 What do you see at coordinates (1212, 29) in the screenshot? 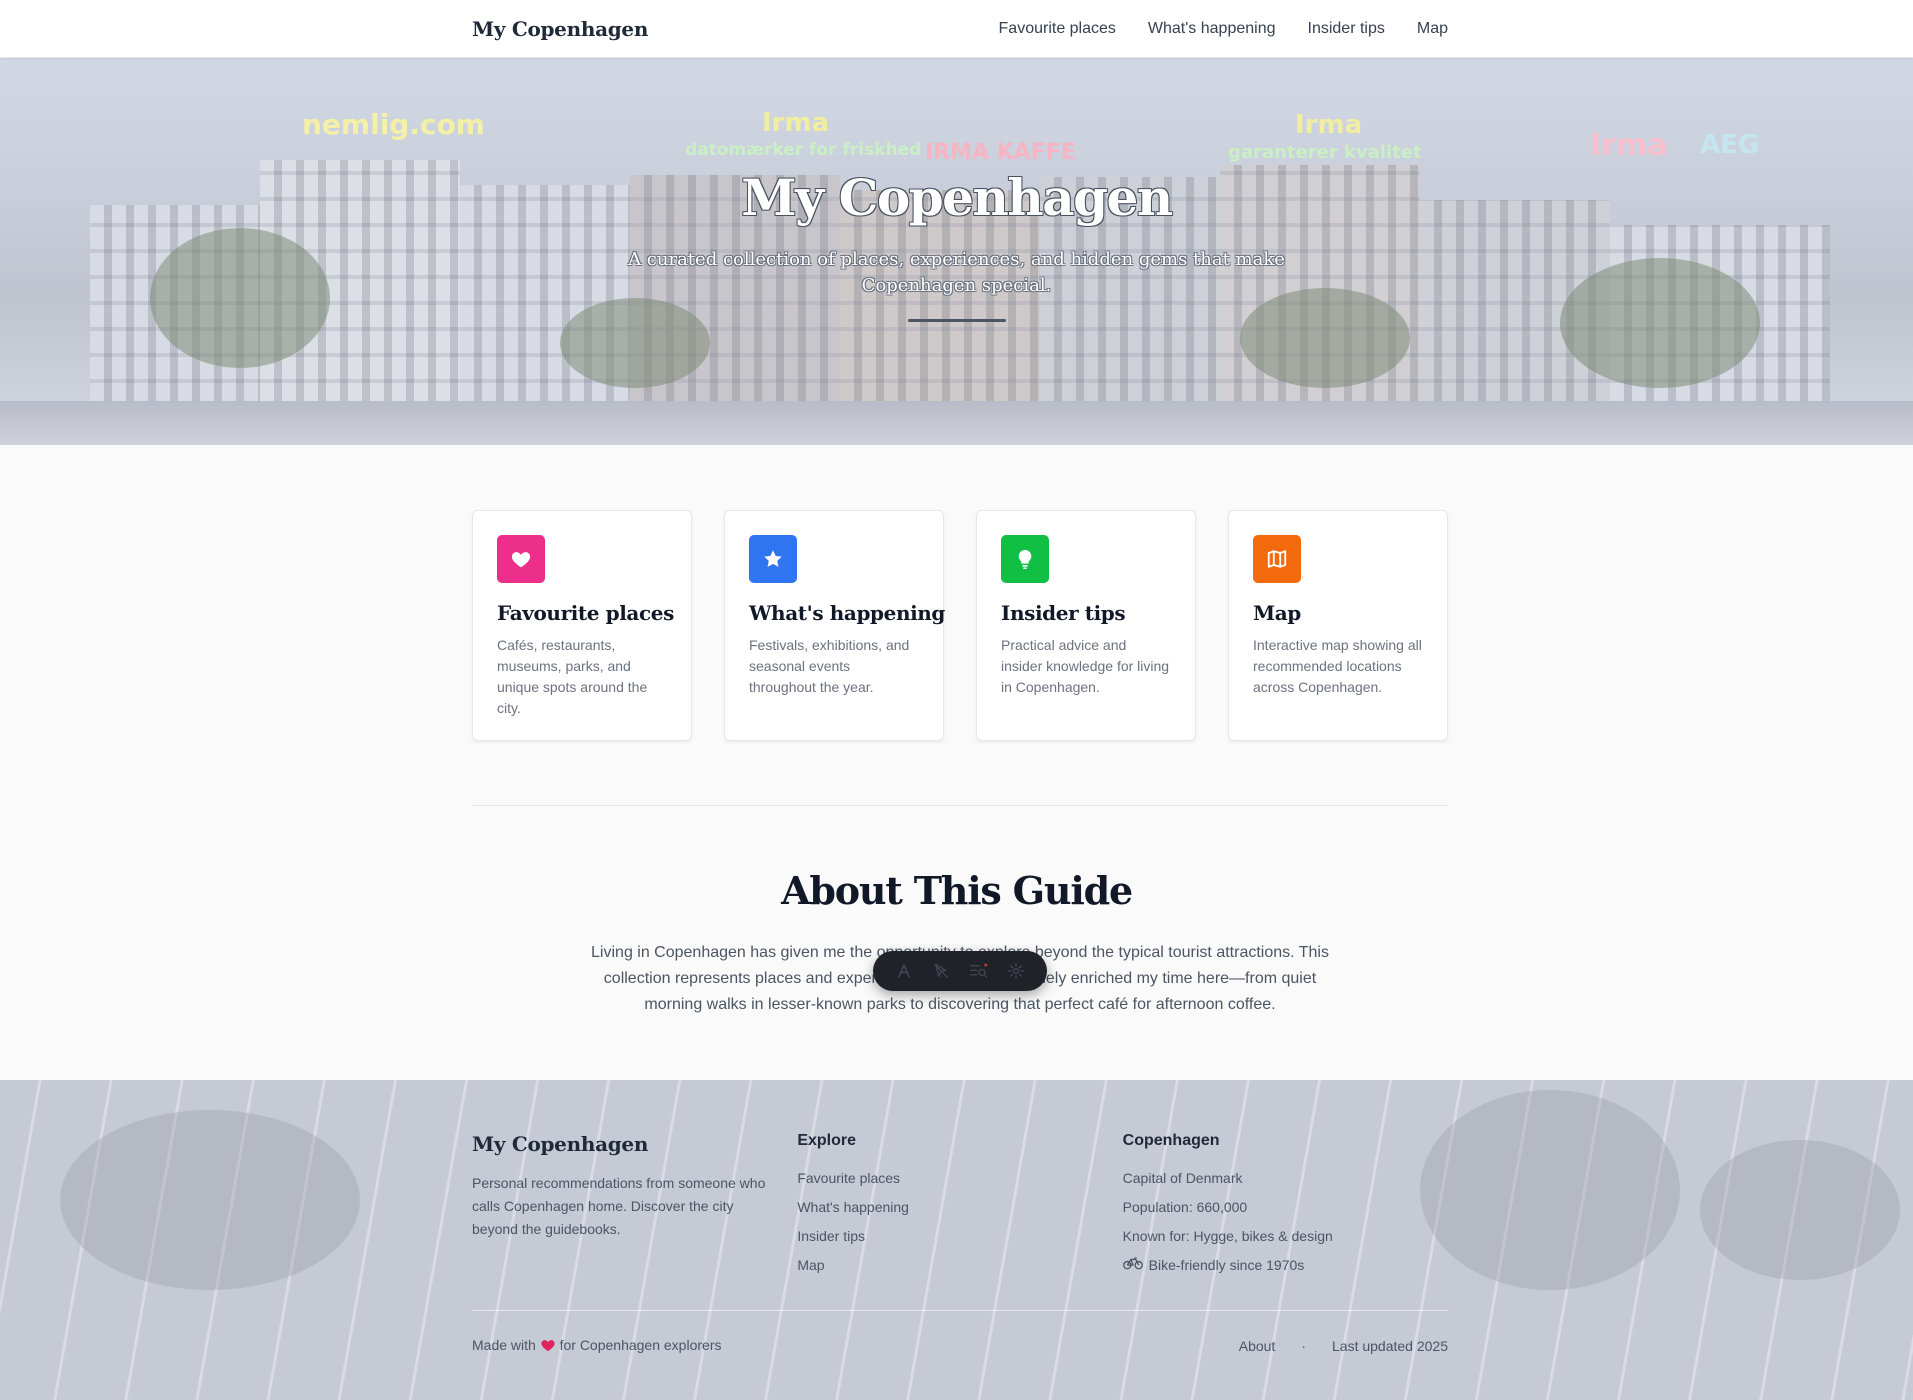
I see `nav-link-whats-happening: What's happening` at bounding box center [1212, 29].